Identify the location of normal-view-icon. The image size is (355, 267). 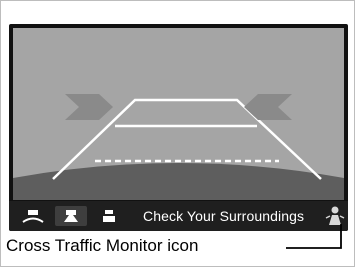
(71, 216).